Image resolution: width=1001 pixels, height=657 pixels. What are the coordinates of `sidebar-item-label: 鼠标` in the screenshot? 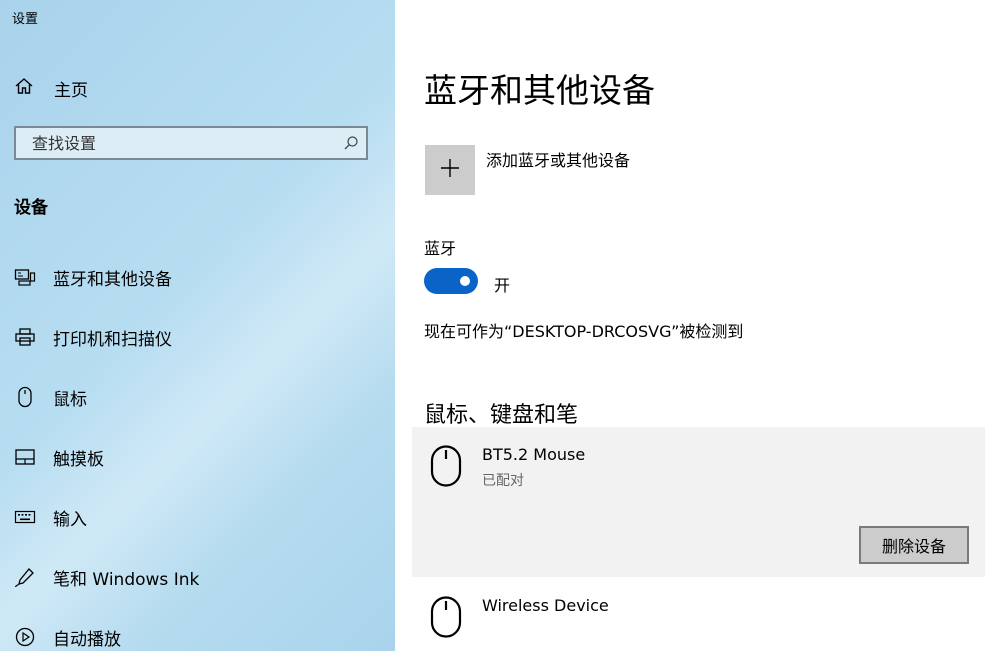 It's located at (70, 399).